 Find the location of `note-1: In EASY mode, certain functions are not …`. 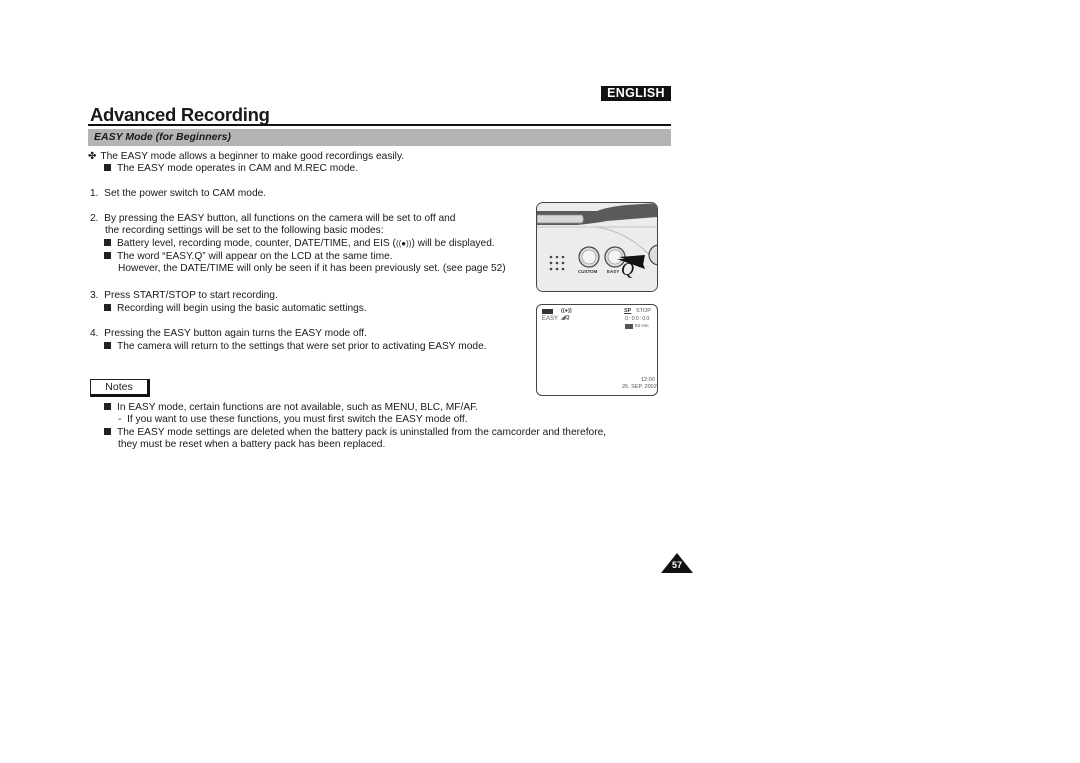

note-1: In EASY mode, certain functions are not … is located at coordinates (291, 408).